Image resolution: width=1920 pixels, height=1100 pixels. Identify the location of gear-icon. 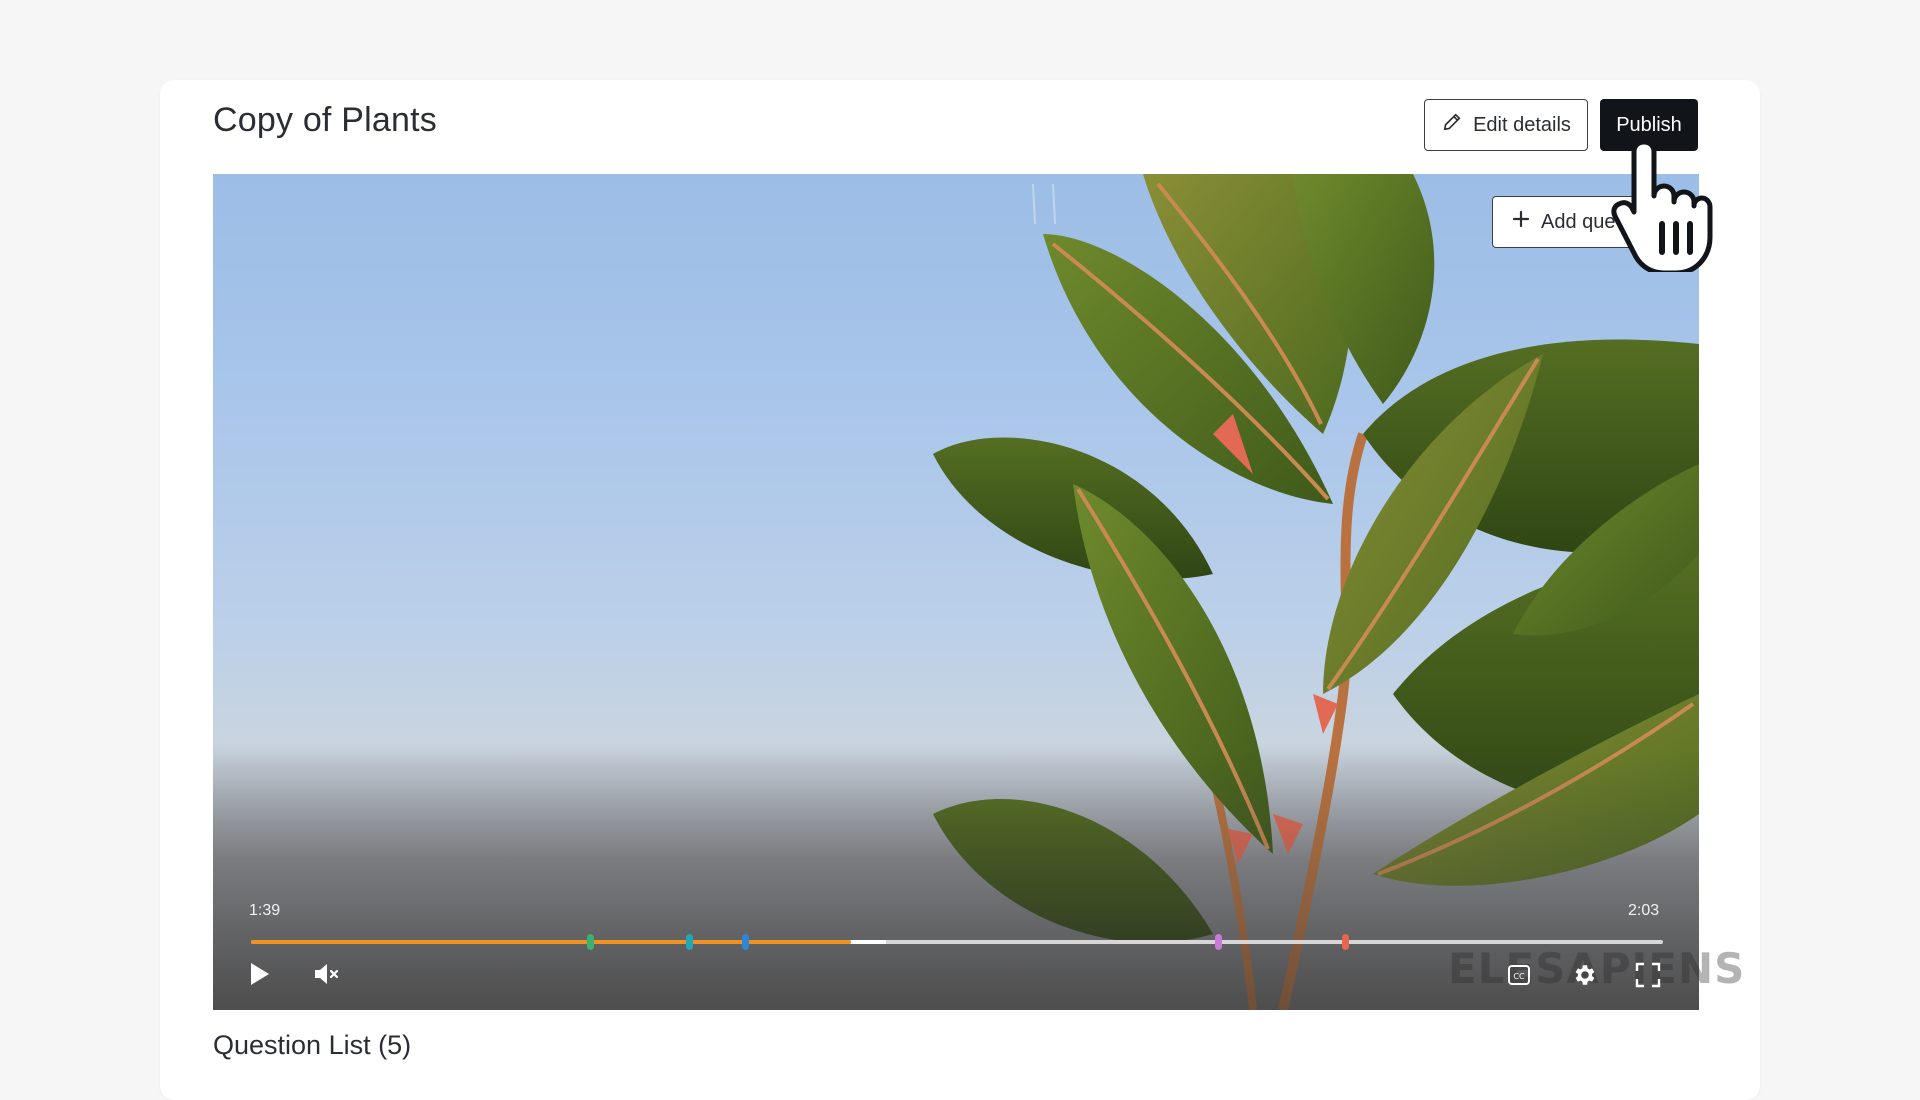
(1584, 977).